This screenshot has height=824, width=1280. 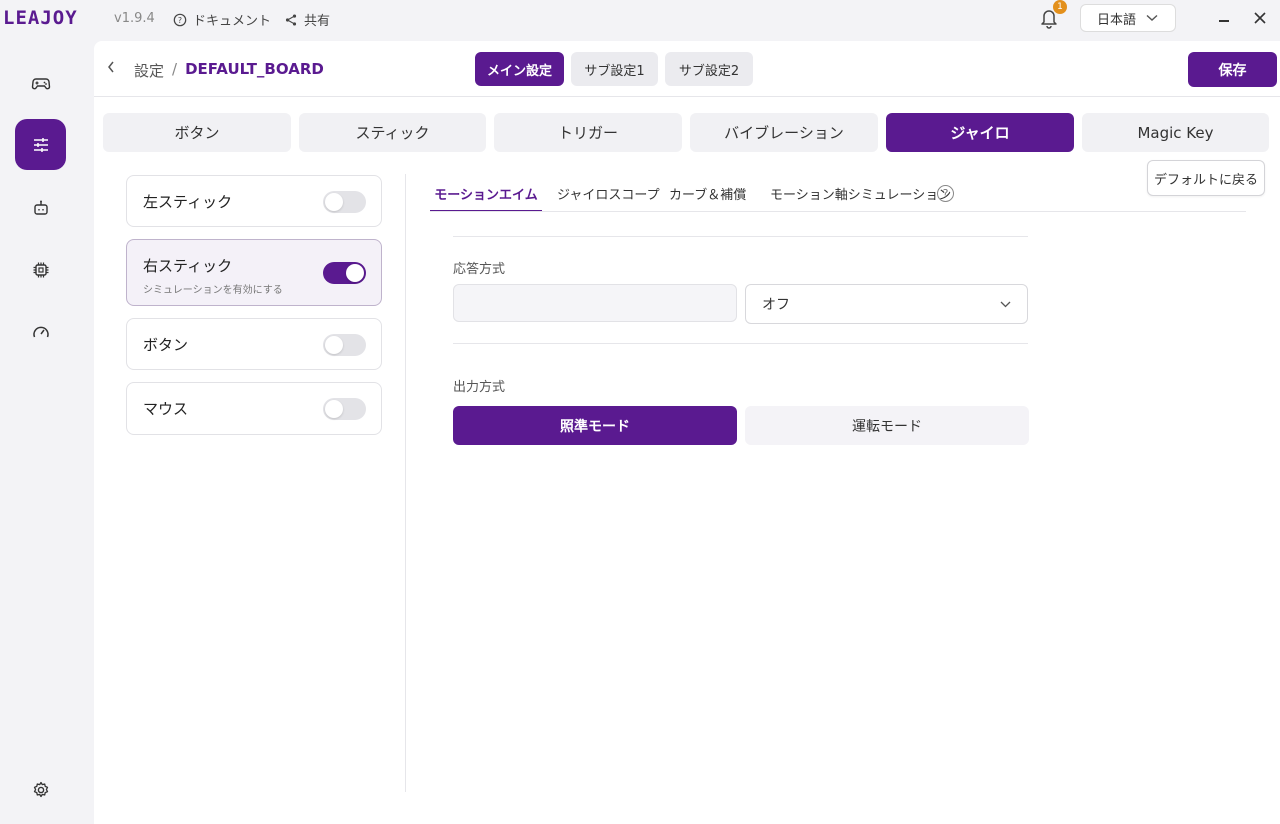 I want to click on docs-link: ? ドキュメント, so click(x=222, y=19).